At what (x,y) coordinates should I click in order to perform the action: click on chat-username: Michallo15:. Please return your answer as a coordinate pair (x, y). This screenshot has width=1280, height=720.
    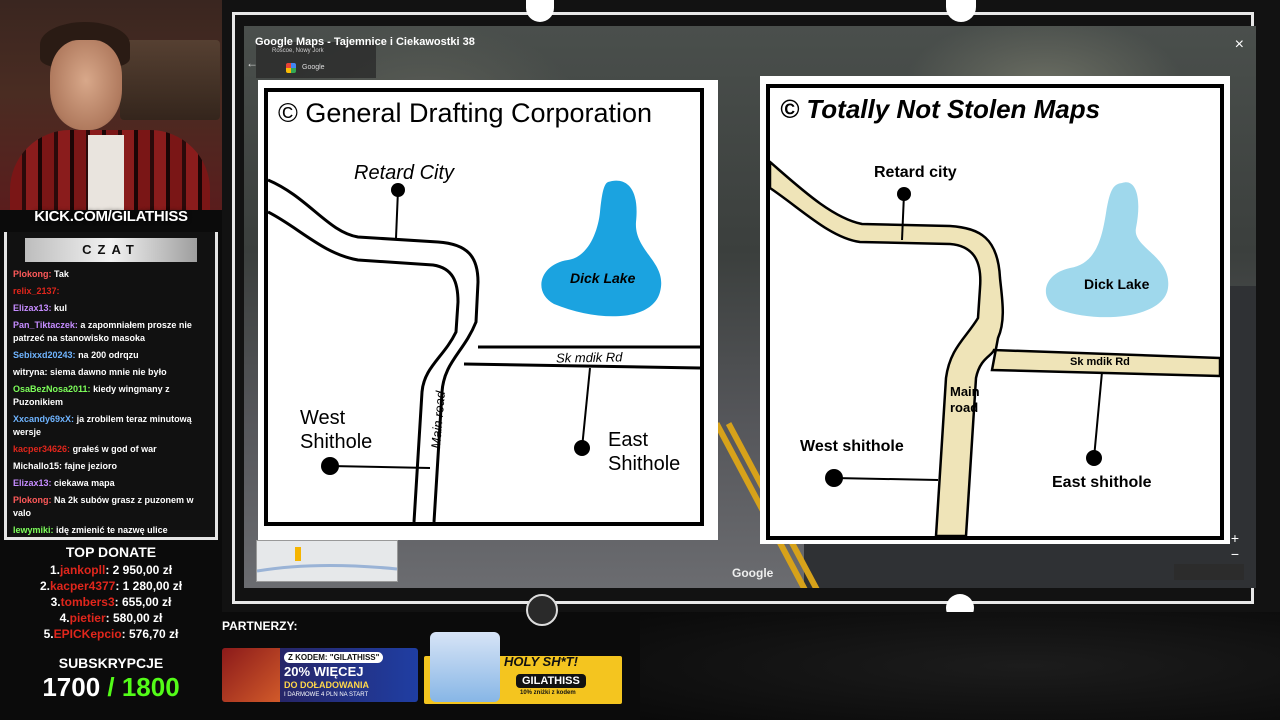
    Looking at the image, I should click on (37, 466).